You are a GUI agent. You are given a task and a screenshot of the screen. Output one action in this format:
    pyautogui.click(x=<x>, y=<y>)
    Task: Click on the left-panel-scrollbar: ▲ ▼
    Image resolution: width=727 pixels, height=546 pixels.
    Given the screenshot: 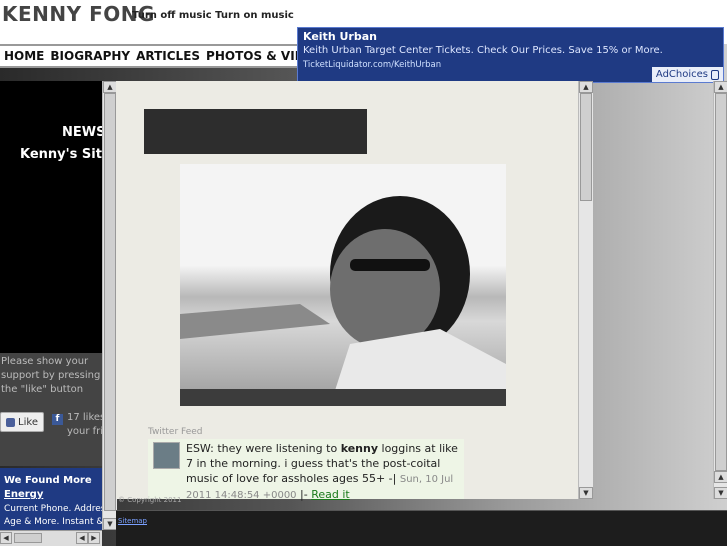 What is the action you would take?
    pyautogui.click(x=109, y=305)
    